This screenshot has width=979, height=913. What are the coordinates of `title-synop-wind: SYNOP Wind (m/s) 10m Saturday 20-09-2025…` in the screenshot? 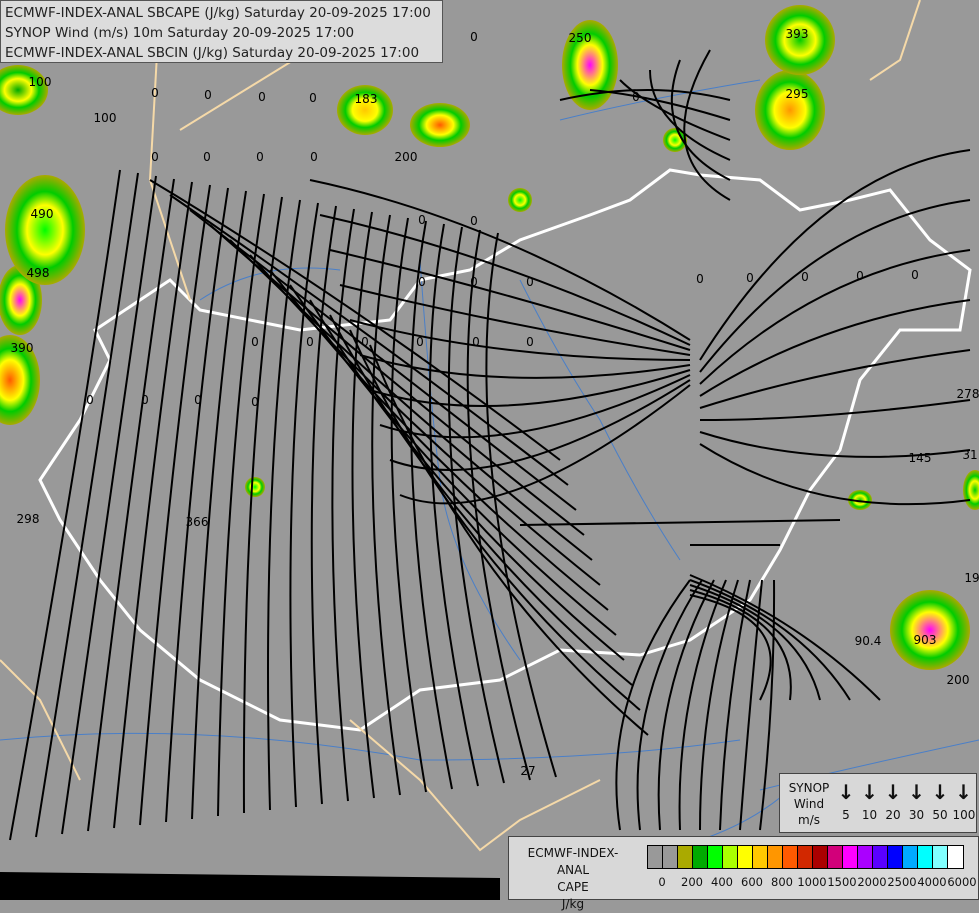 It's located at (180, 33).